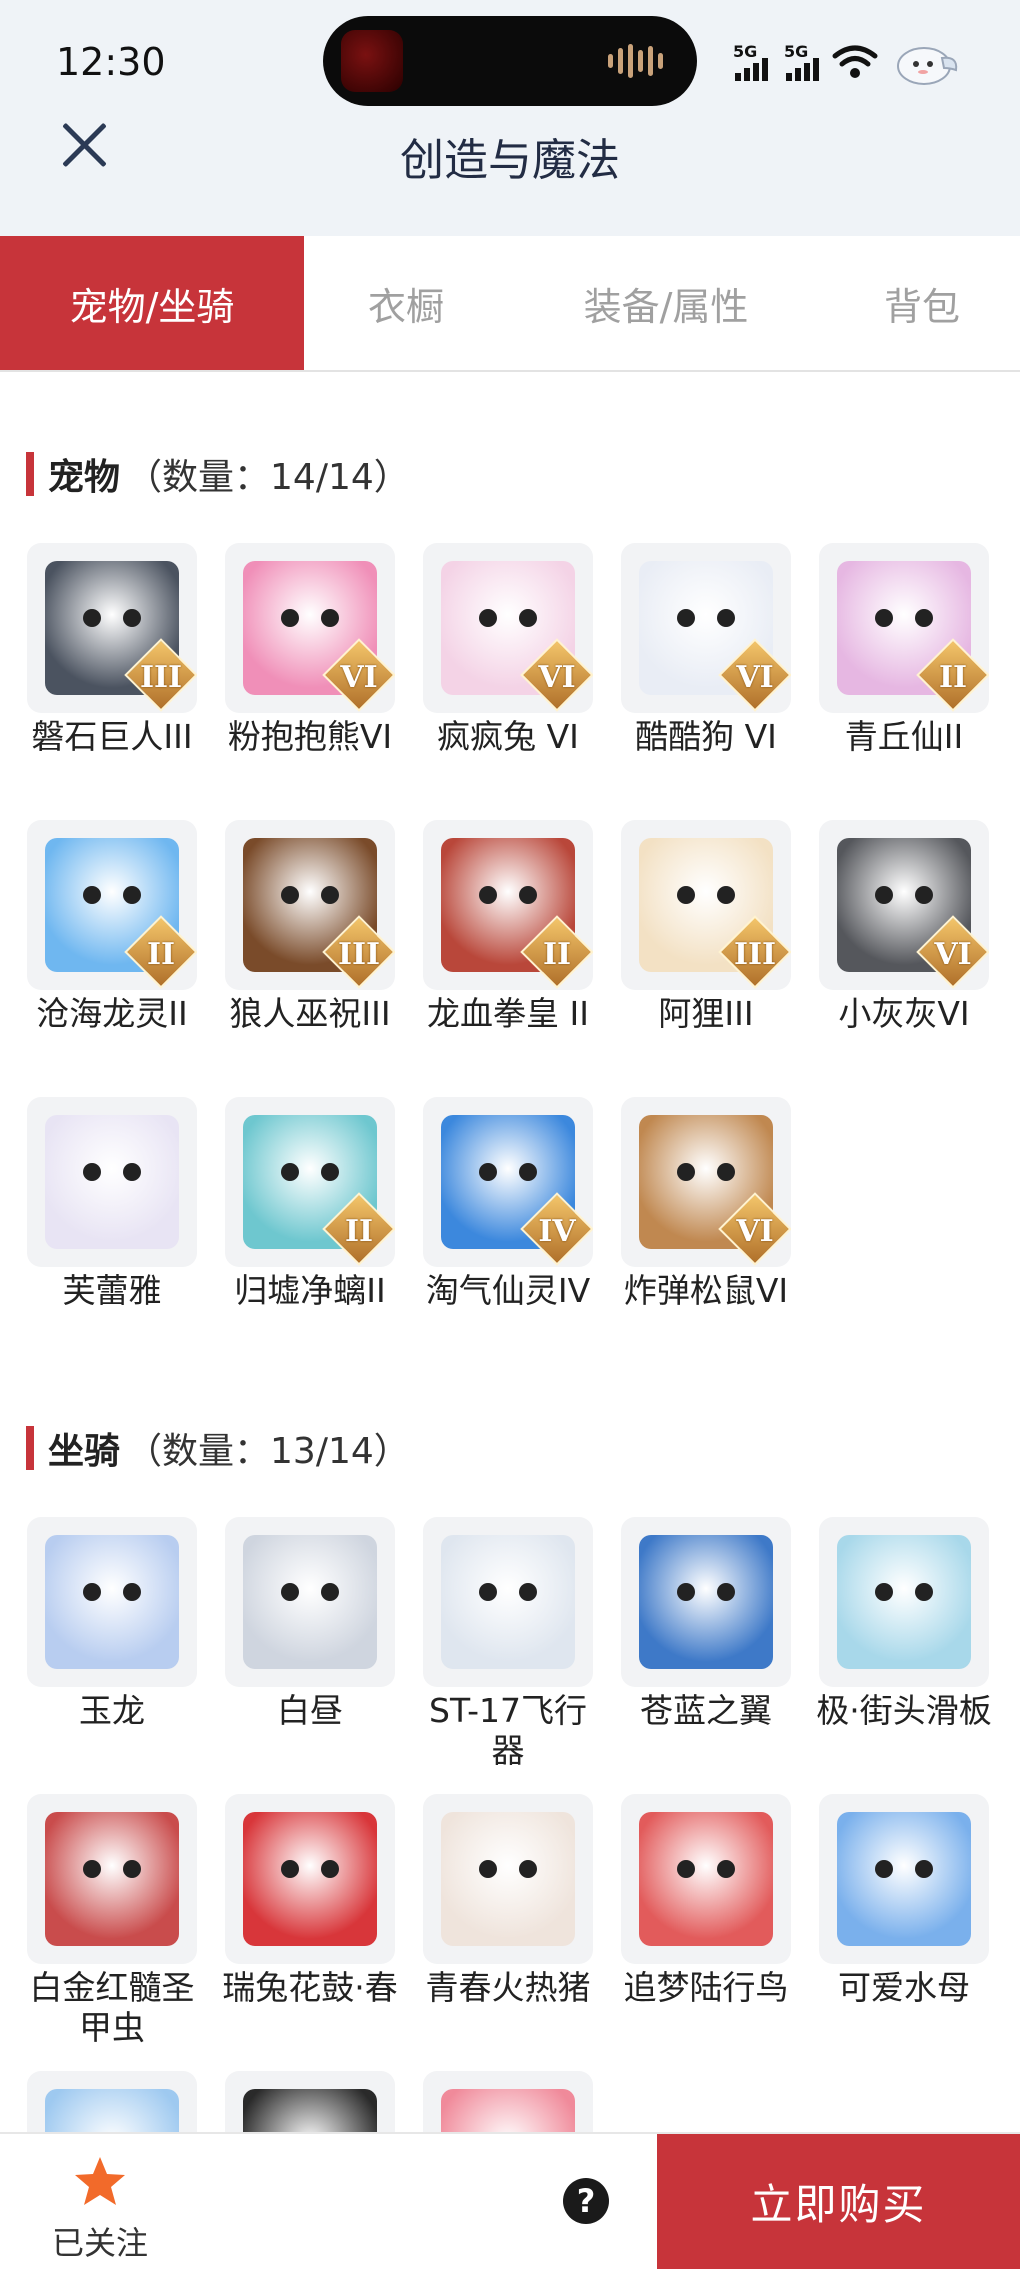 The width and height of the screenshot is (1020, 2269). I want to click on app-logo-icon, so click(372, 61).